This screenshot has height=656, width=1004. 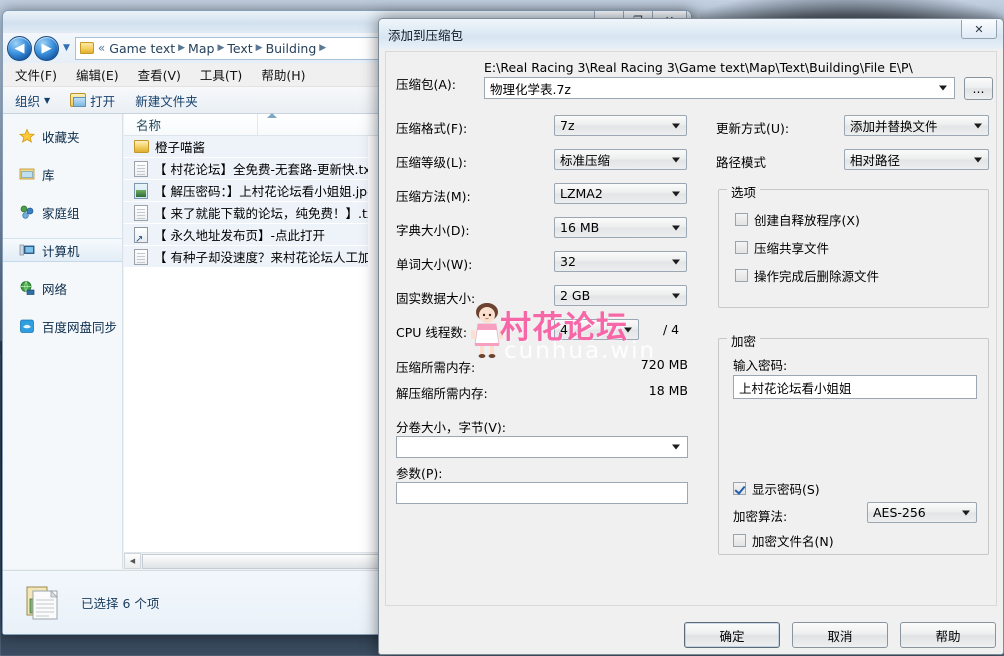 I want to click on sidebar-item-baidu-netdisk: 百度网盘同步, so click(x=62, y=326).